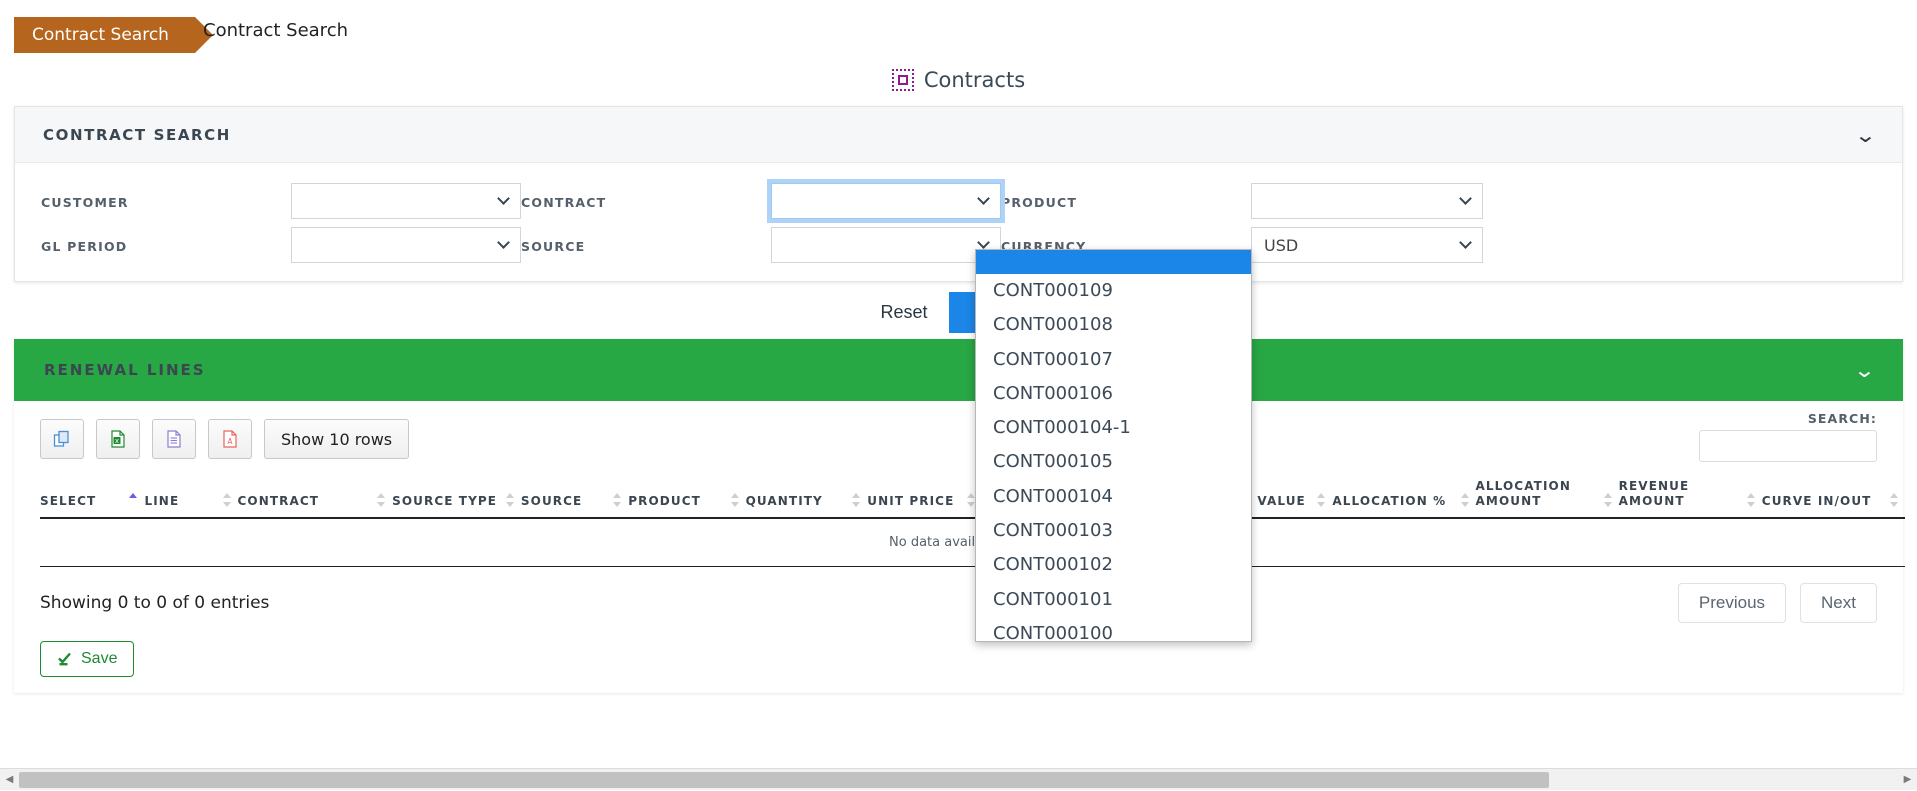 The image size is (1917, 791). What do you see at coordinates (958, 439) in the screenshot?
I see `export-toolbar: x A Show 10 rows` at bounding box center [958, 439].